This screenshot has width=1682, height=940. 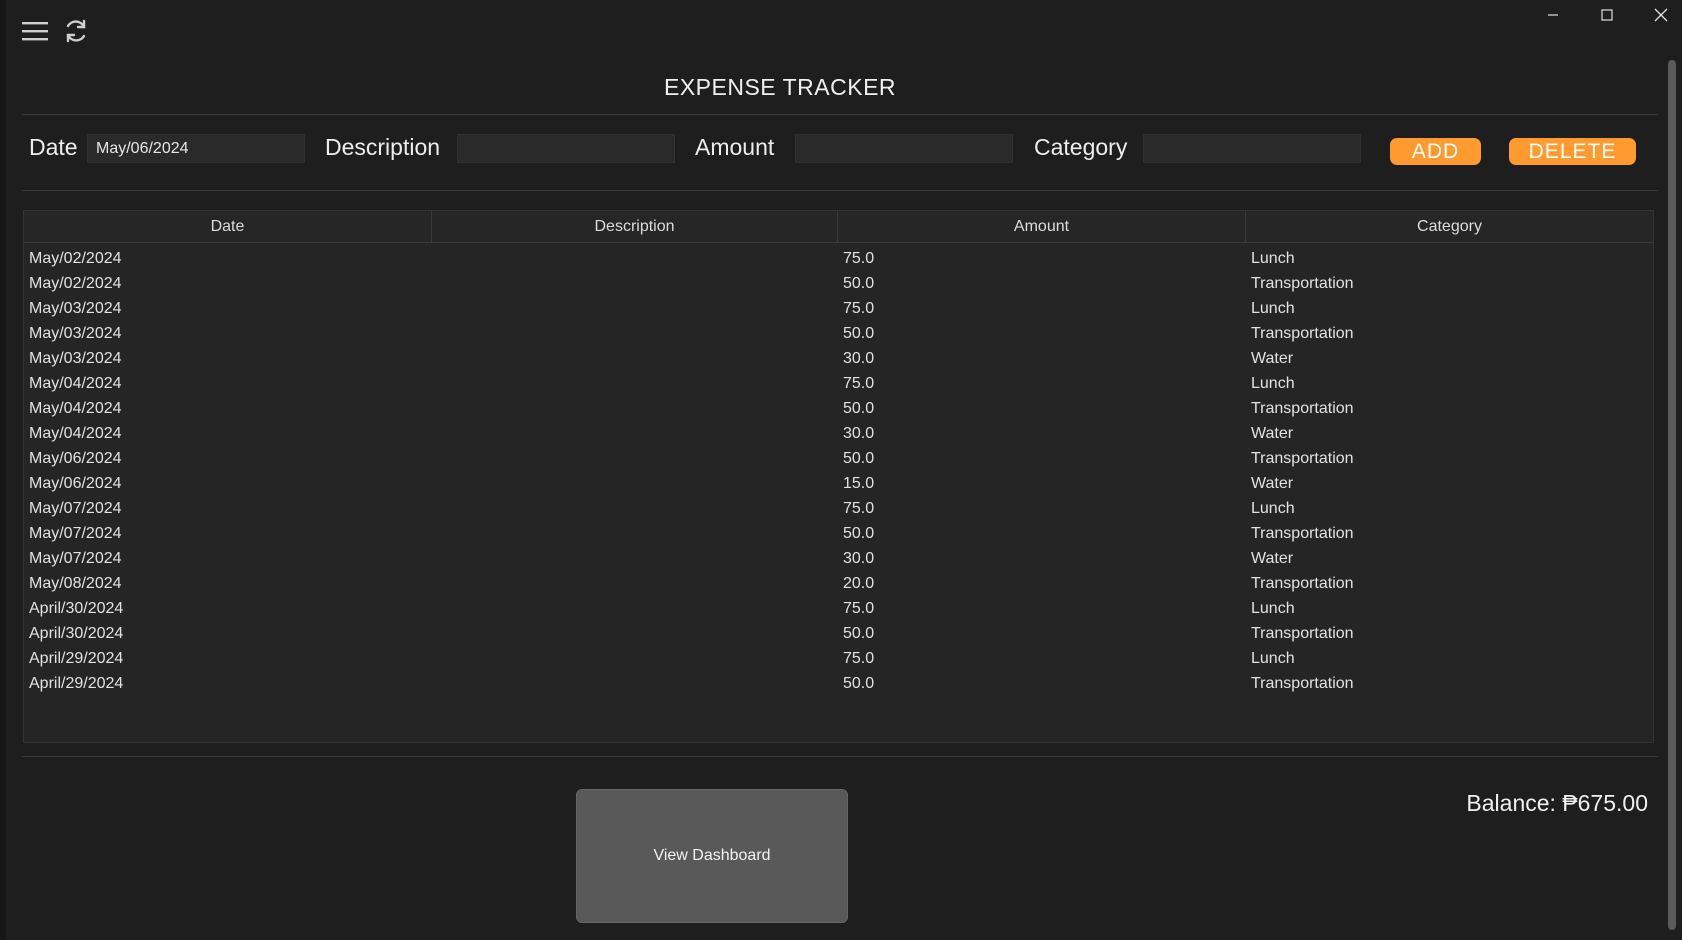 I want to click on description-field, so click(x=566, y=148).